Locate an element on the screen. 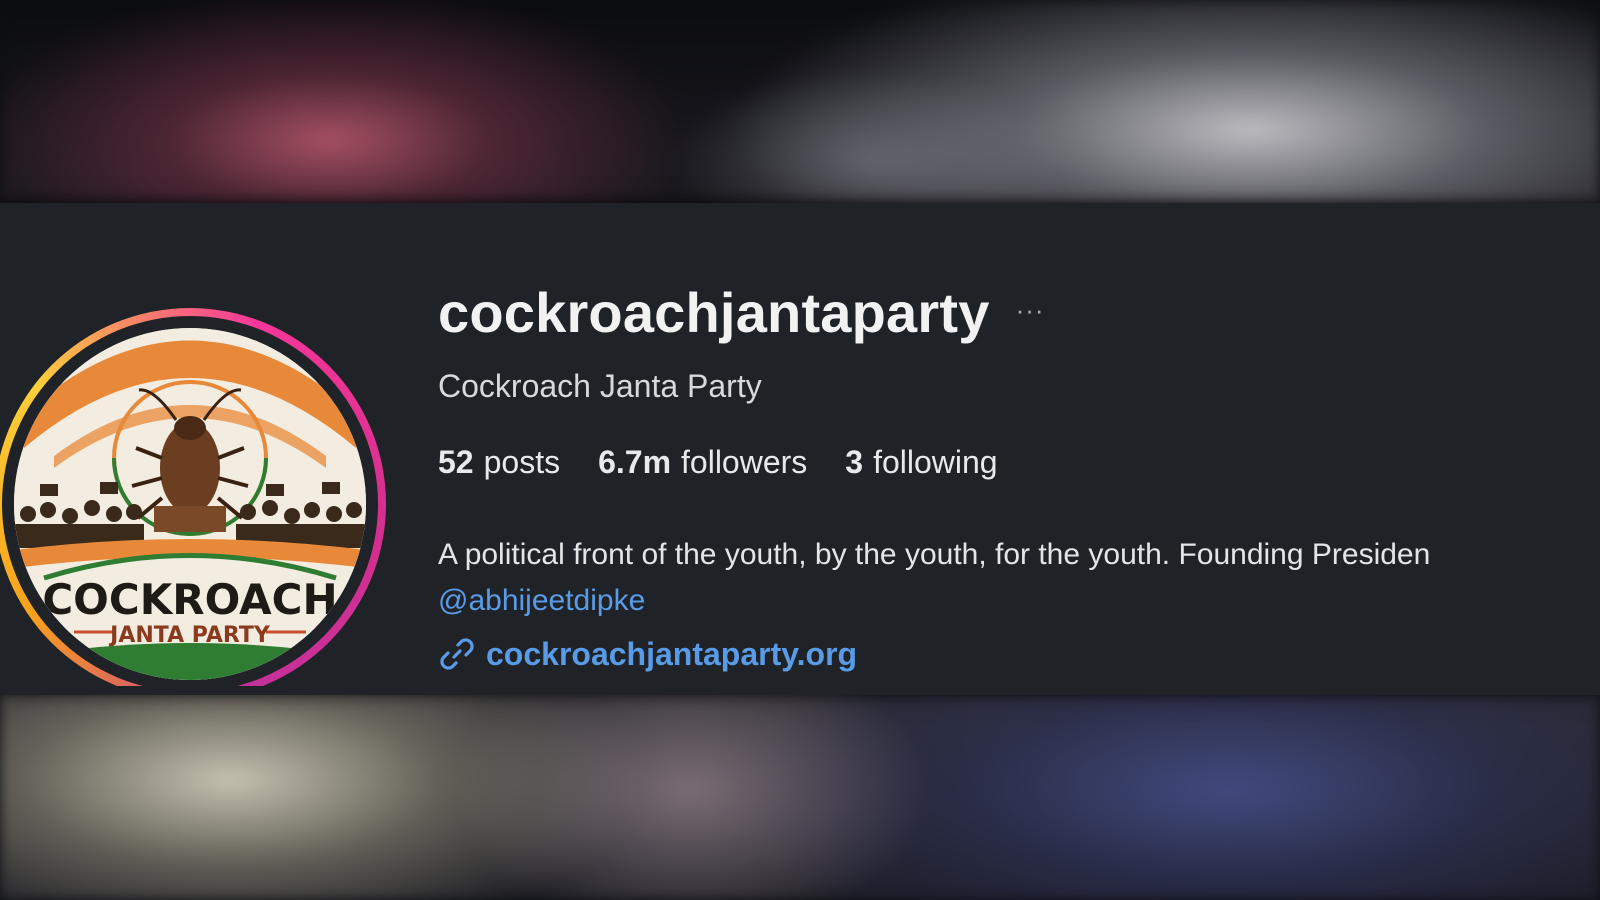  story-ring: COCKROACH JANTA PARTY is located at coordinates (193, 497).